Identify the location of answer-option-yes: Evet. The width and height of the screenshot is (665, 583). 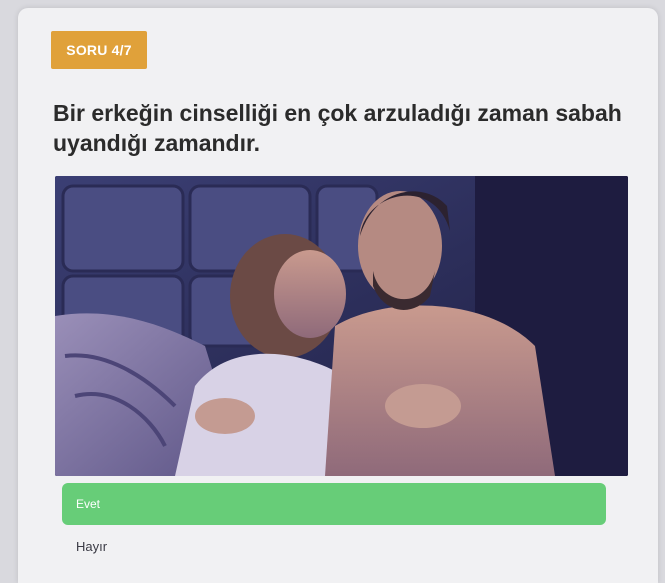
(334, 504).